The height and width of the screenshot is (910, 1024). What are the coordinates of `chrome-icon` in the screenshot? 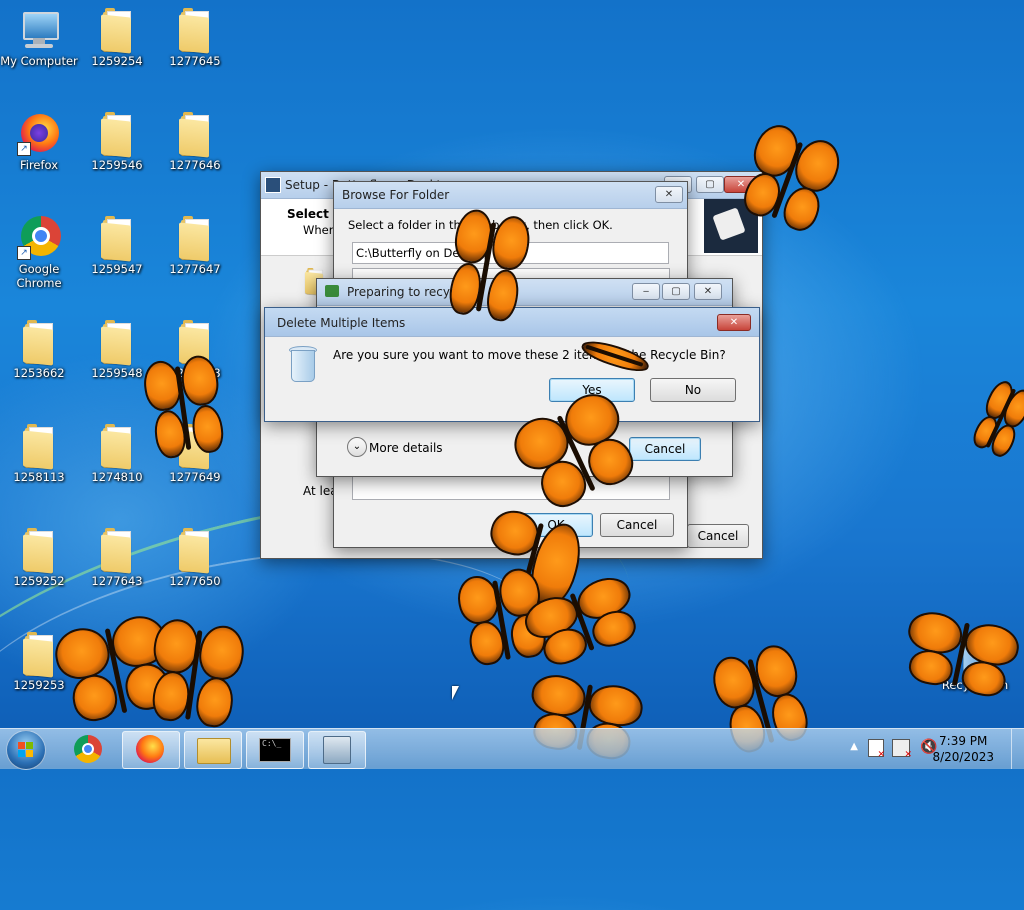 It's located at (88, 749).